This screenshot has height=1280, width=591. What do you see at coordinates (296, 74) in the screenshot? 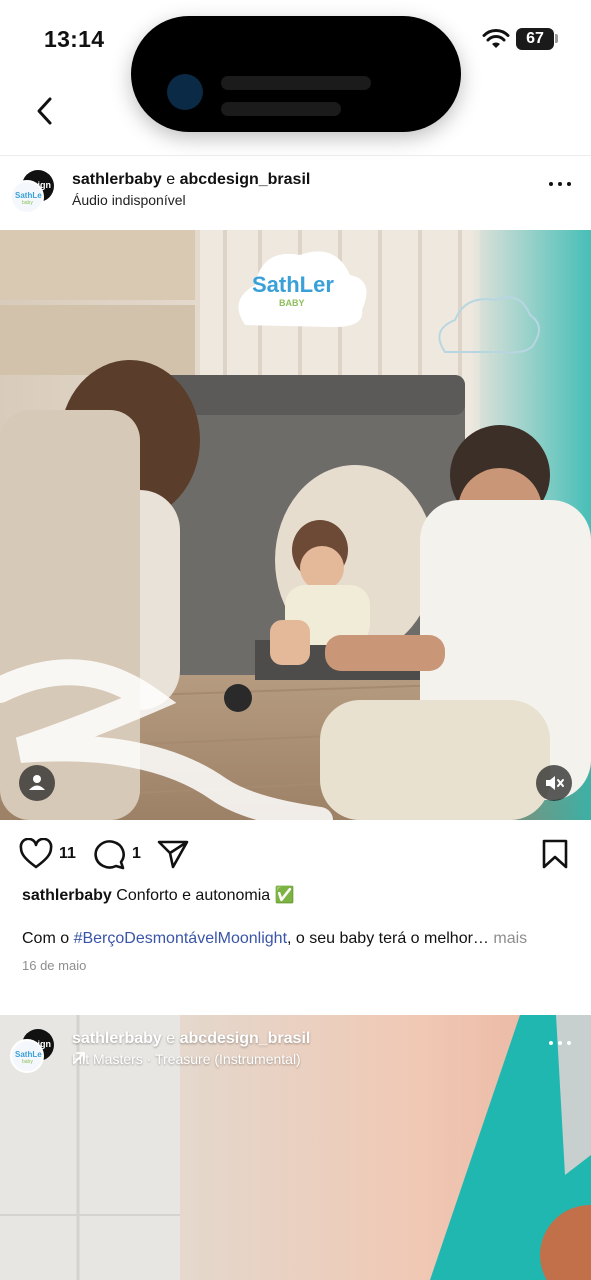
I see `dynamic-island` at bounding box center [296, 74].